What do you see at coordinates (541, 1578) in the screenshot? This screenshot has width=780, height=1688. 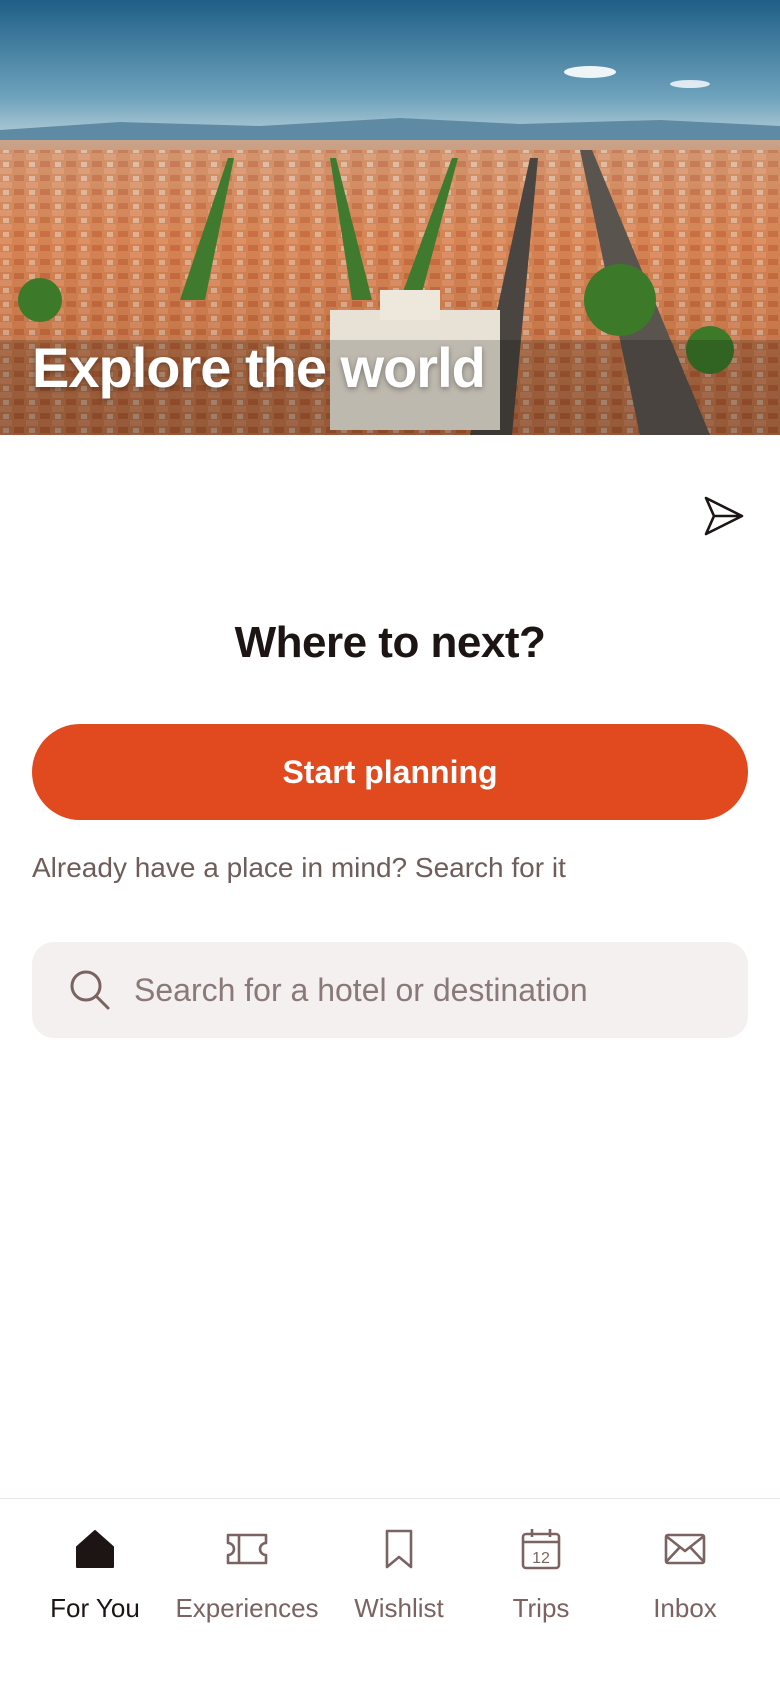 I see `nav-item-trips: 12 Trips` at bounding box center [541, 1578].